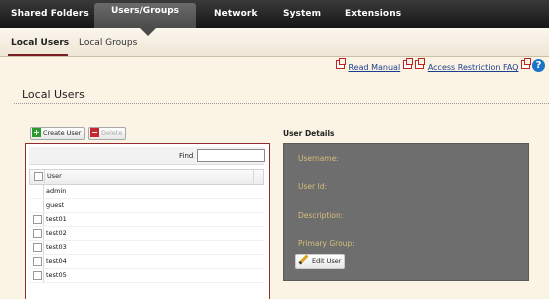 The image size is (549, 299). What do you see at coordinates (373, 14) in the screenshot?
I see `nav-extensions: Extensions` at bounding box center [373, 14].